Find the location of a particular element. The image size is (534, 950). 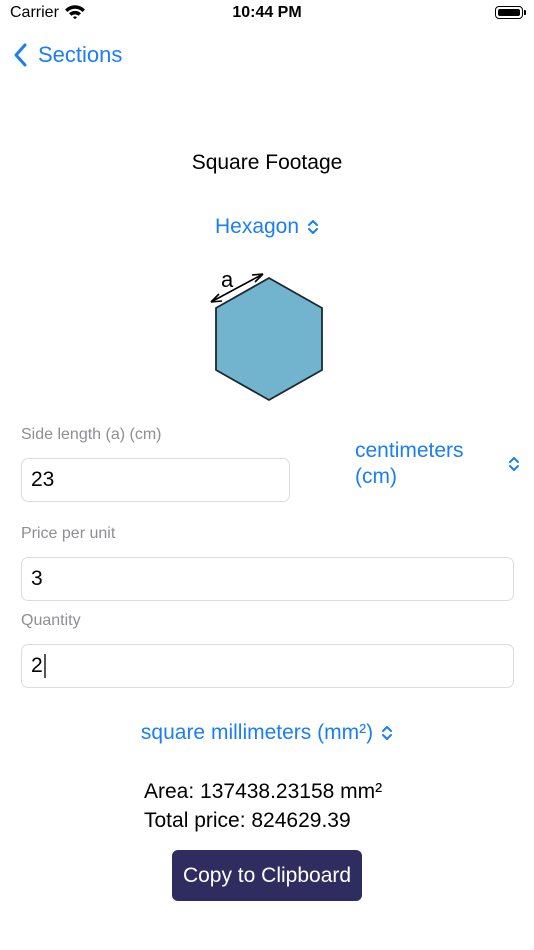

shape-picker-value: Hexagon is located at coordinates (257, 226).